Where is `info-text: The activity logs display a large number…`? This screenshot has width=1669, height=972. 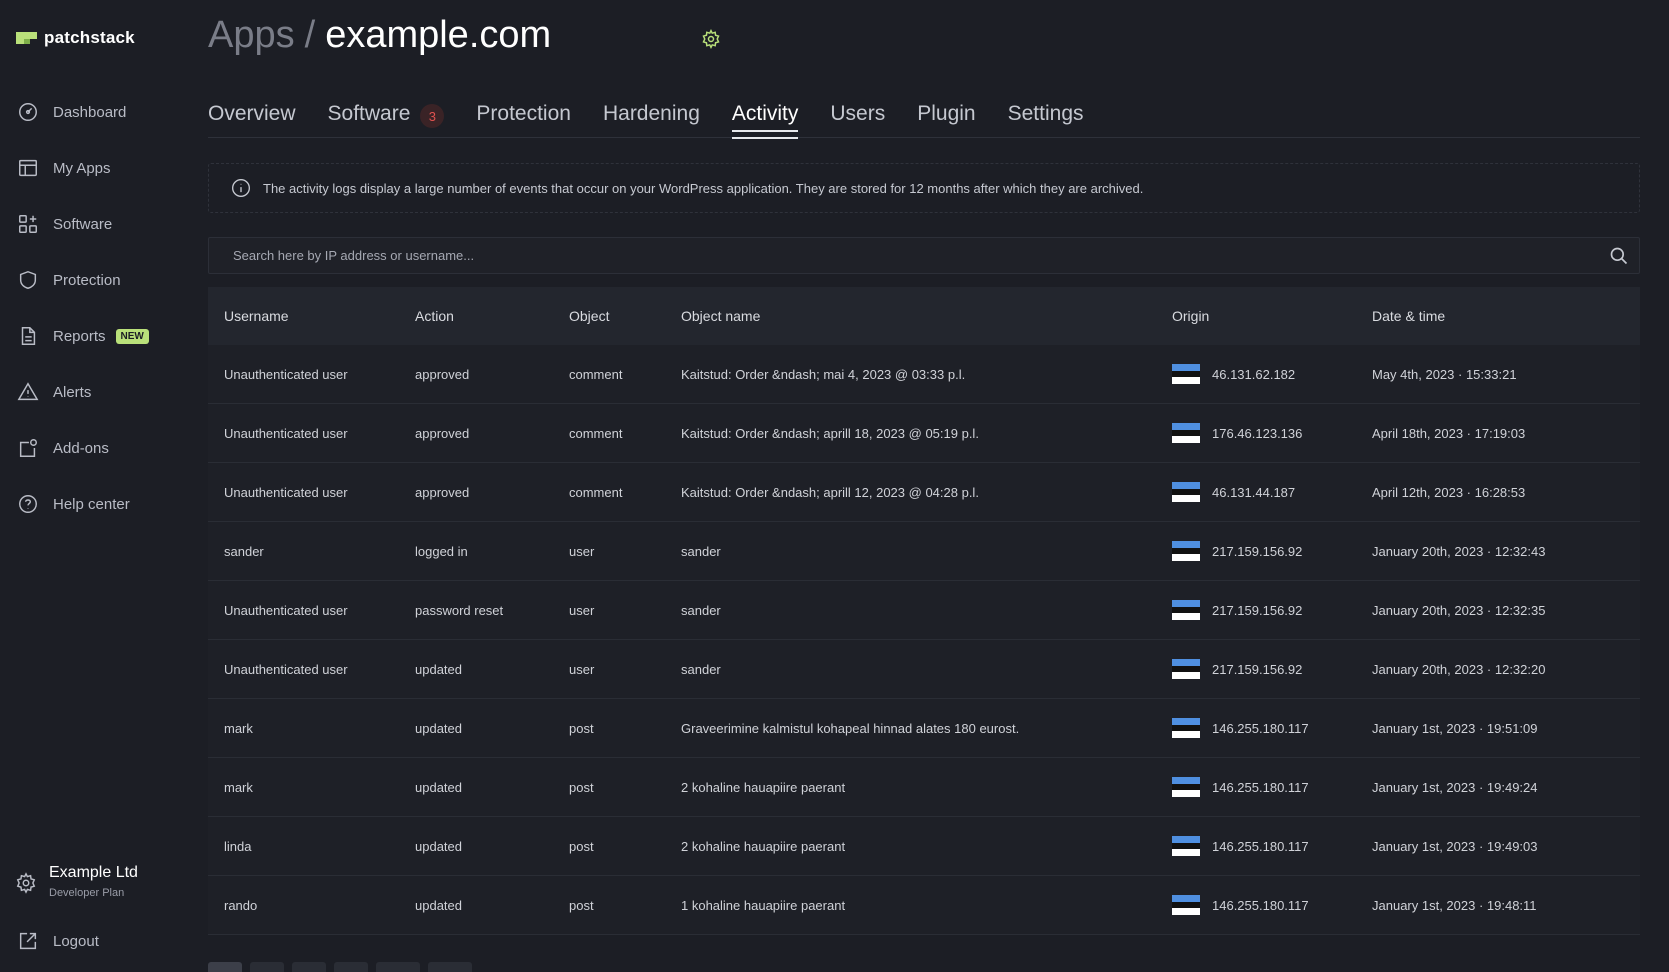 info-text: The activity logs display a large number… is located at coordinates (703, 188).